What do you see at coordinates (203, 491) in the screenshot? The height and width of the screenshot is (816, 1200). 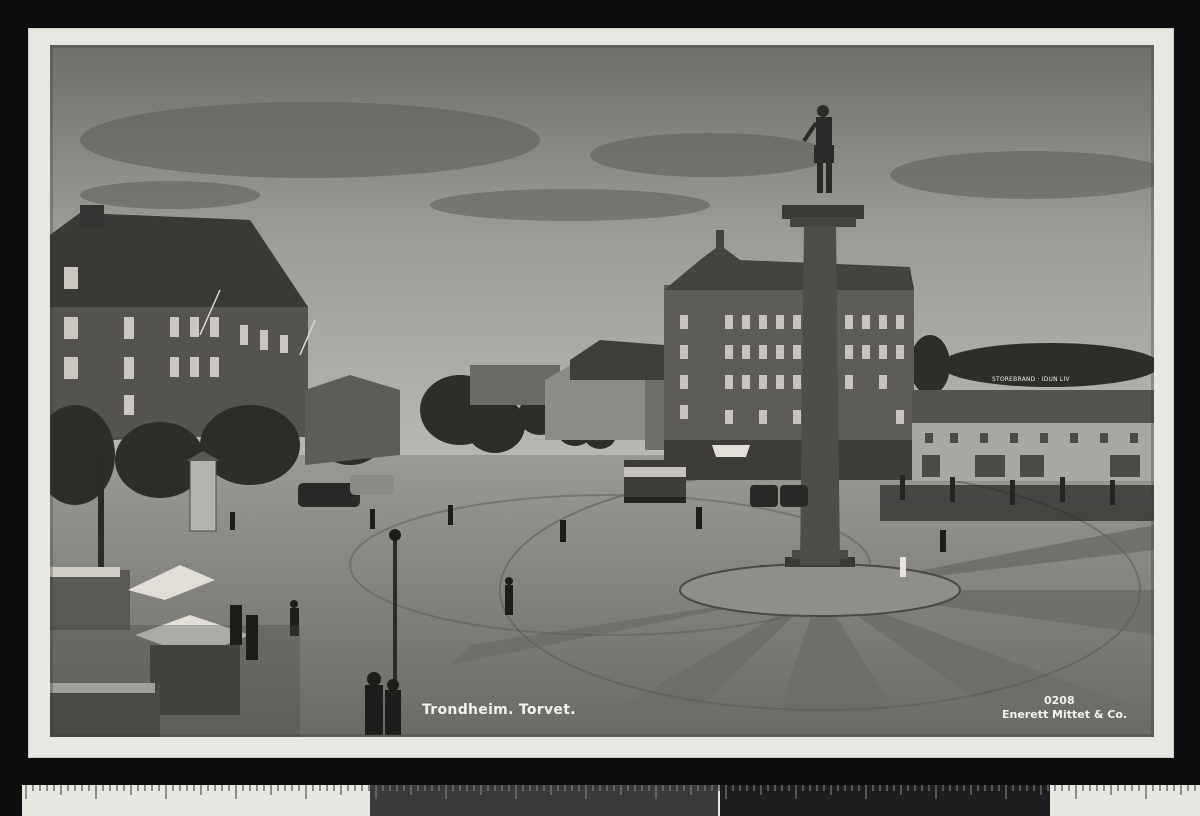 I see `advertising-column` at bounding box center [203, 491].